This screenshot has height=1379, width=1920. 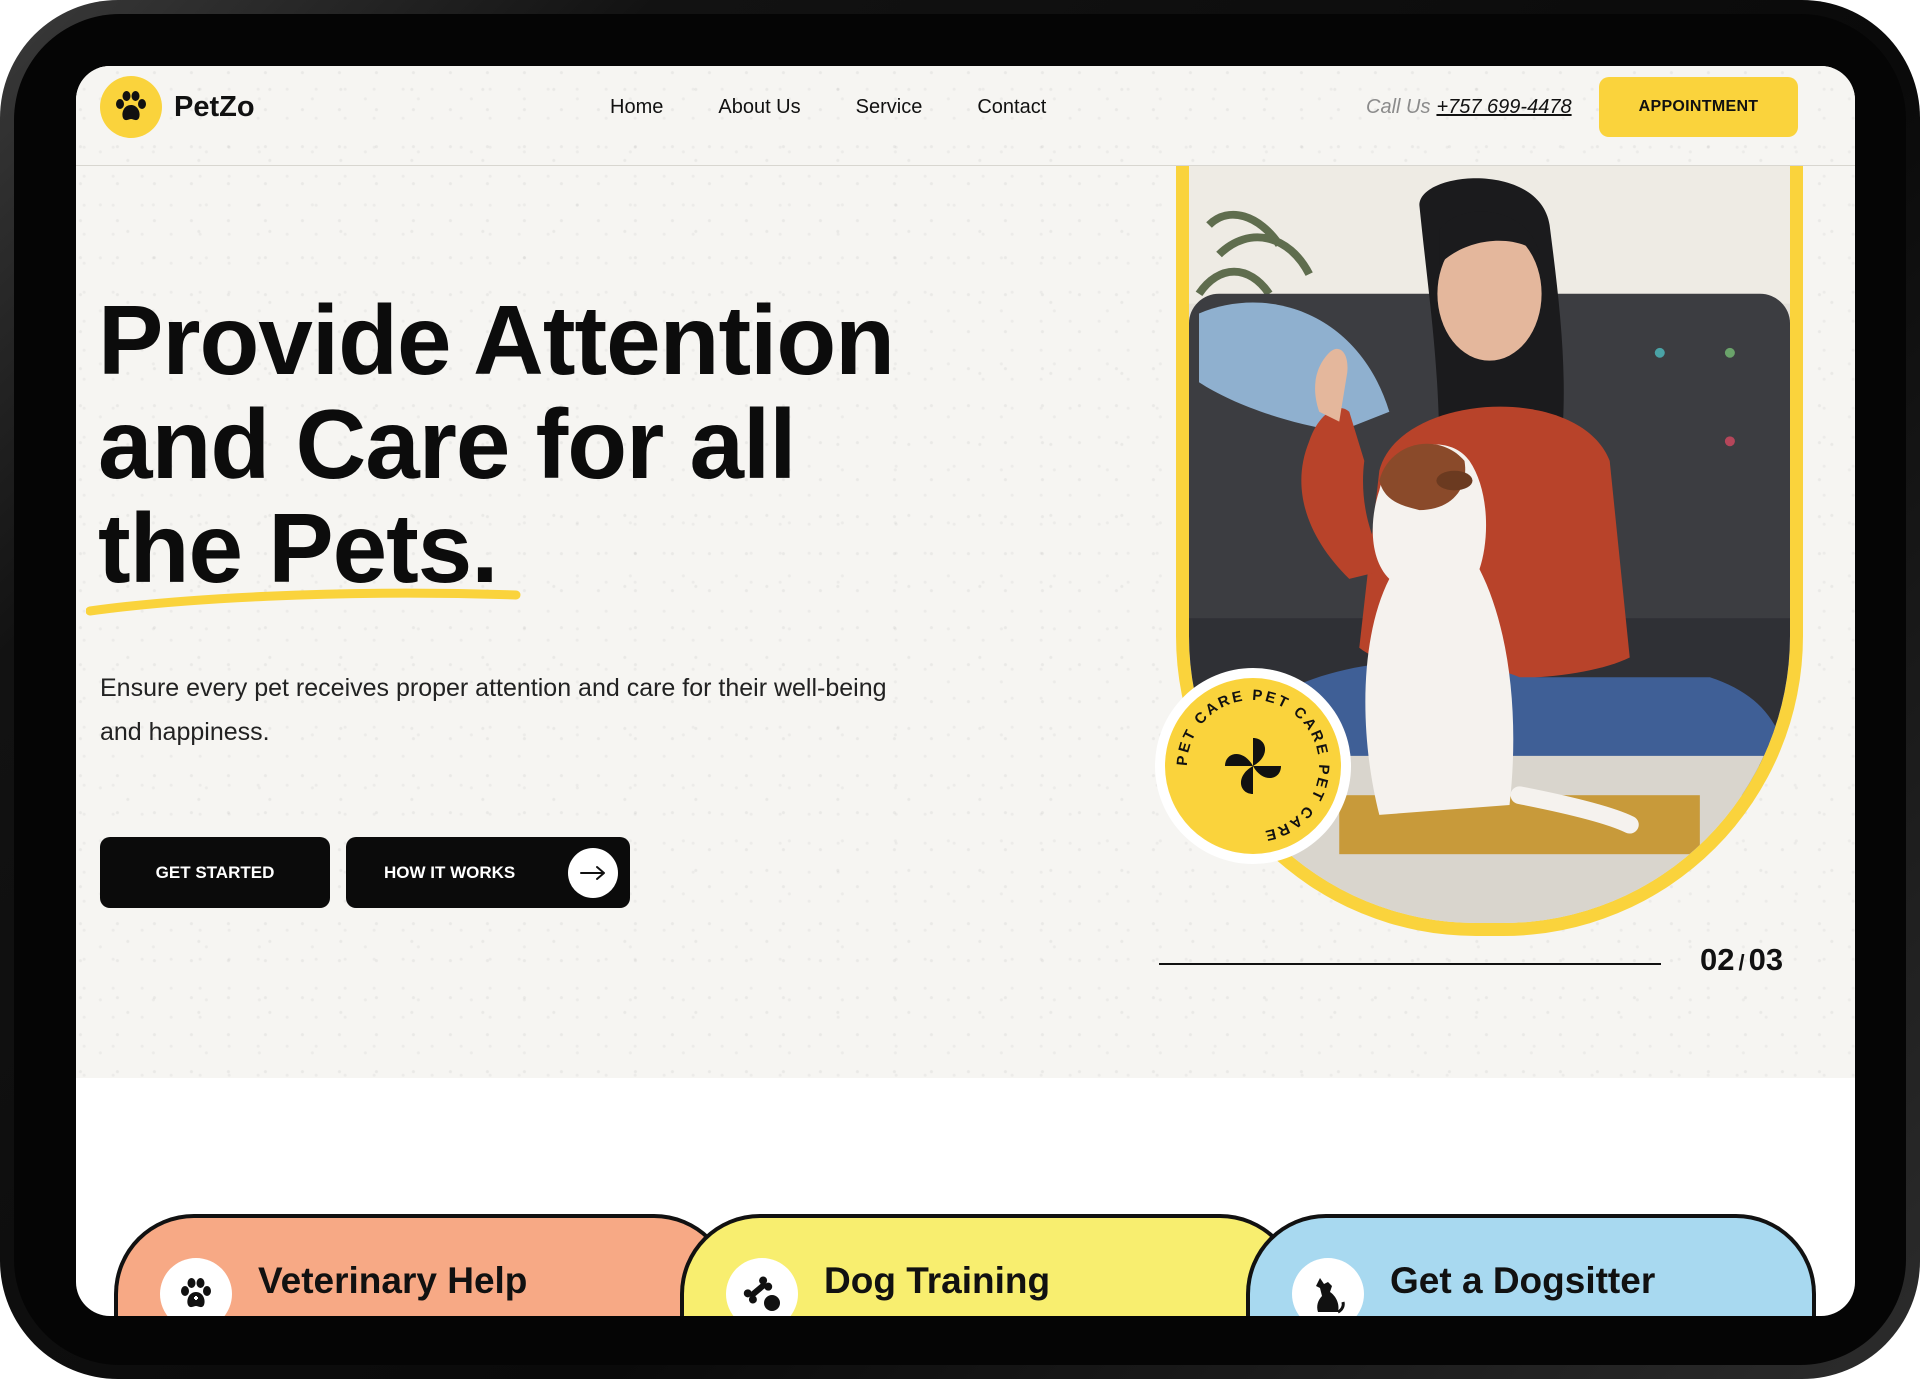 What do you see at coordinates (496, 340) in the screenshot?
I see `hero-title-line-1: Provide Attention` at bounding box center [496, 340].